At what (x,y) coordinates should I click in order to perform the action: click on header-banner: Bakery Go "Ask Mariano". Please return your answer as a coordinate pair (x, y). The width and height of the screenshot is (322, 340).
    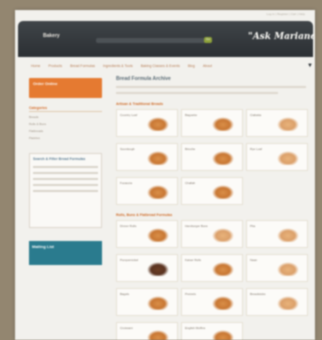
    Looking at the image, I should click on (166, 39).